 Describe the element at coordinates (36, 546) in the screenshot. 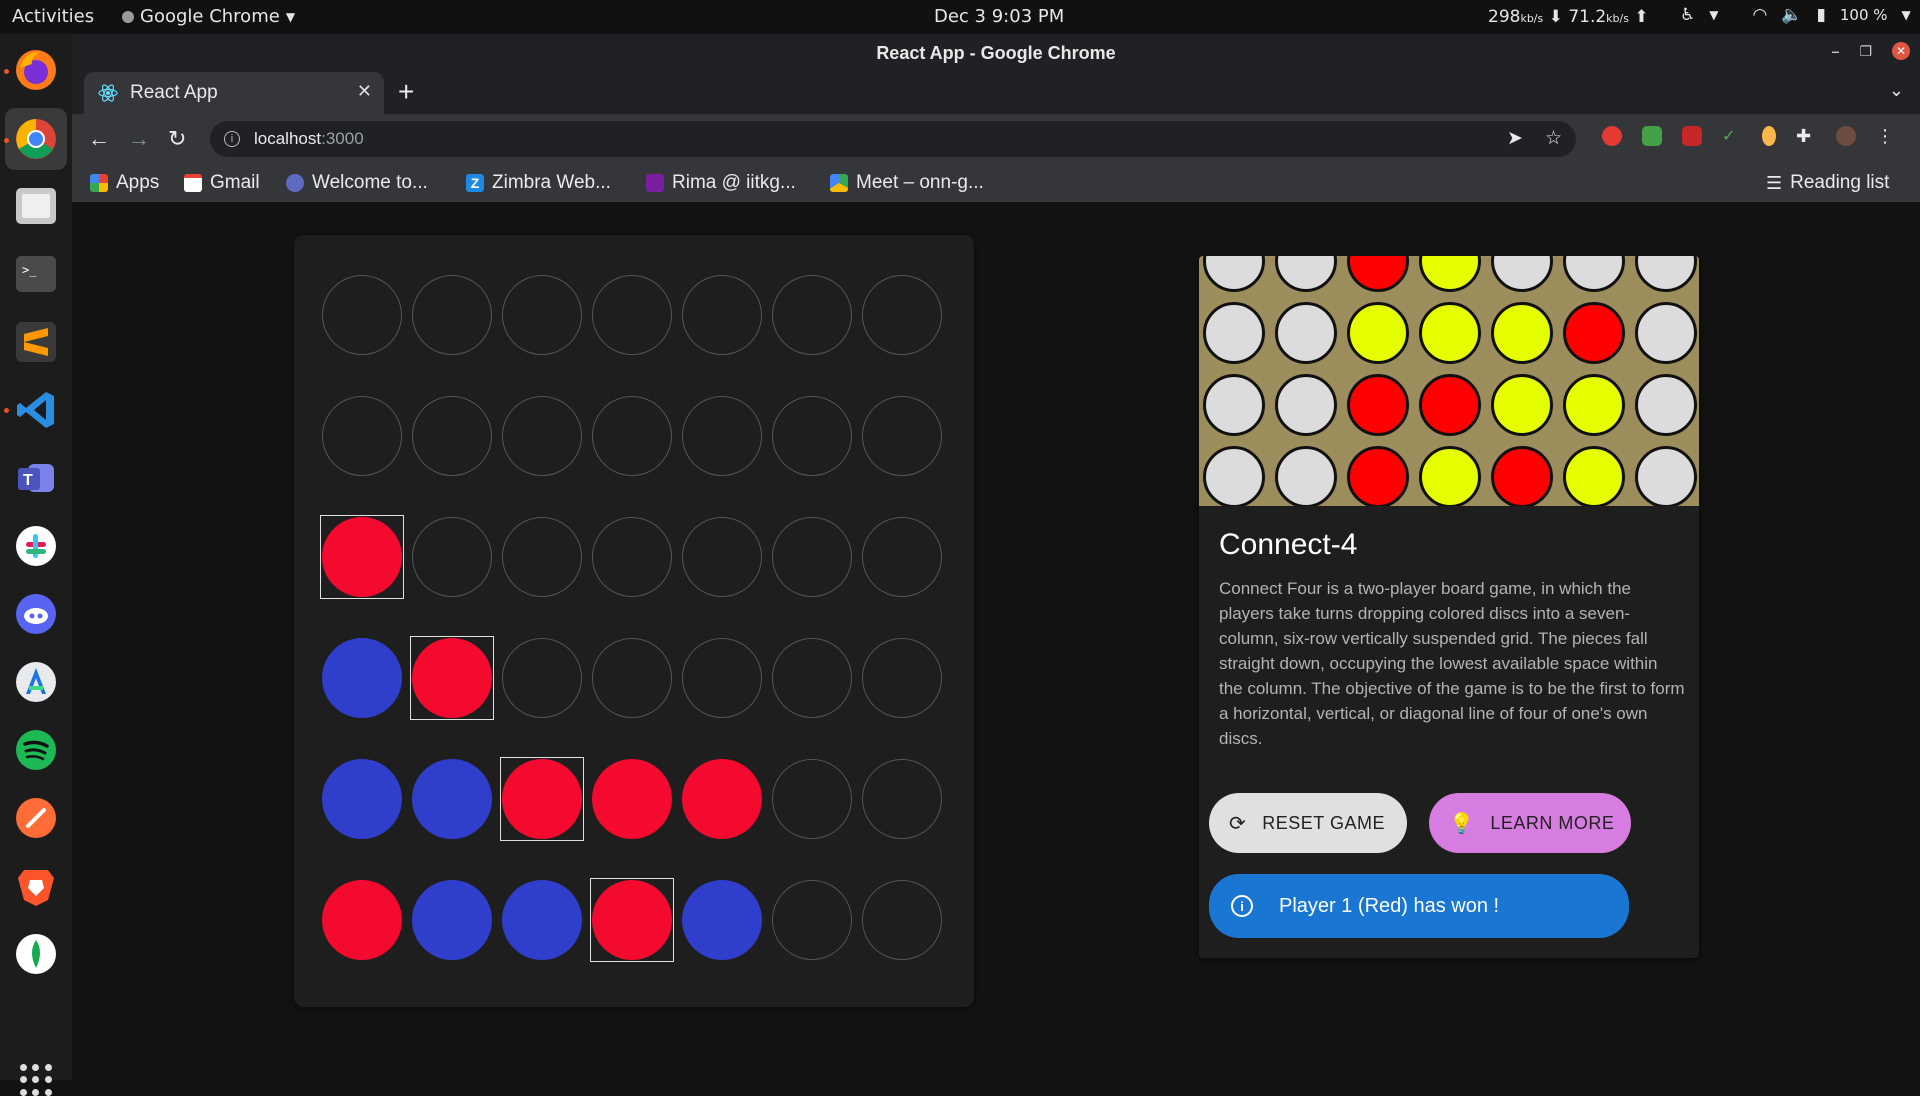

I see `slack-icon` at that location.